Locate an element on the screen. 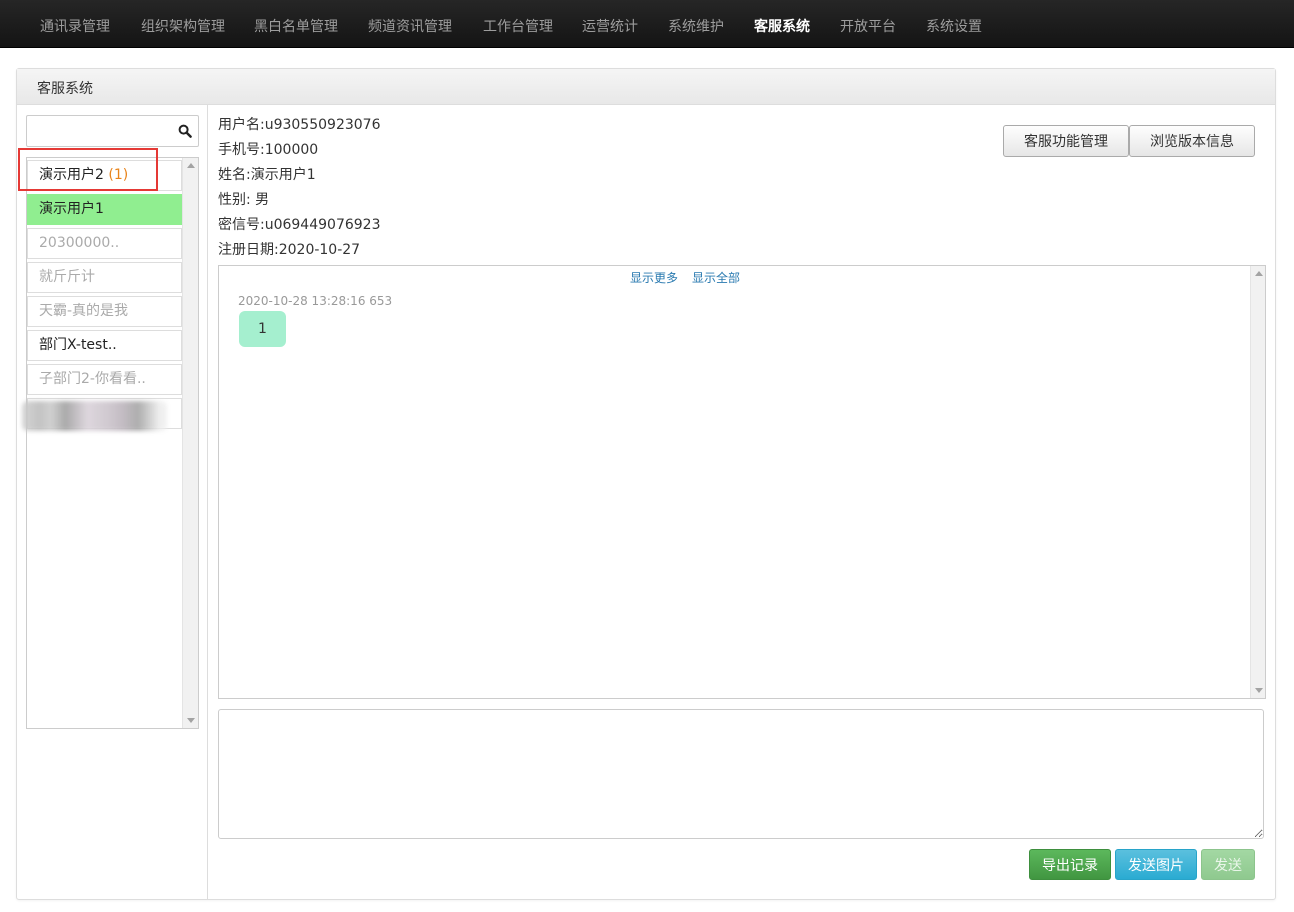 Image resolution: width=1294 pixels, height=912 pixels. nav-item-org: 组织架构管理 is located at coordinates (183, 27).